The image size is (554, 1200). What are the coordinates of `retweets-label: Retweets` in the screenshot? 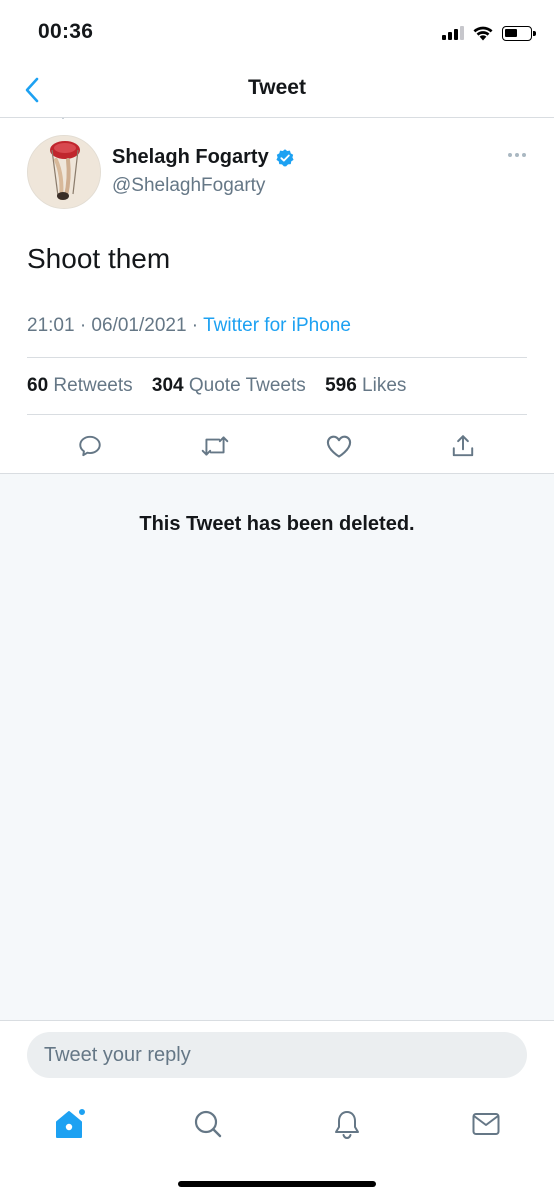 It's located at (93, 385).